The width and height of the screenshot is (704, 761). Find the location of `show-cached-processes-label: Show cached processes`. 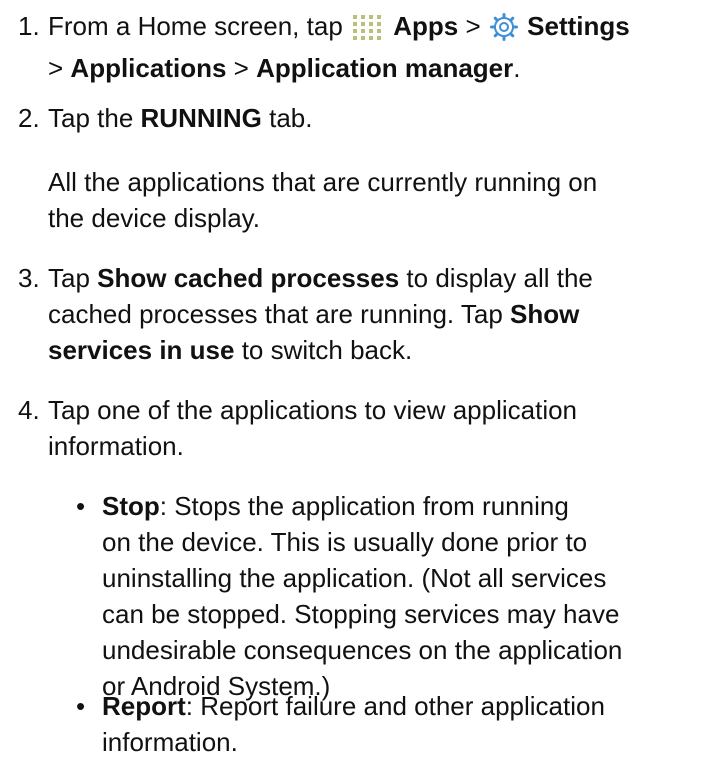

show-cached-processes-label: Show cached processes is located at coordinates (248, 278).